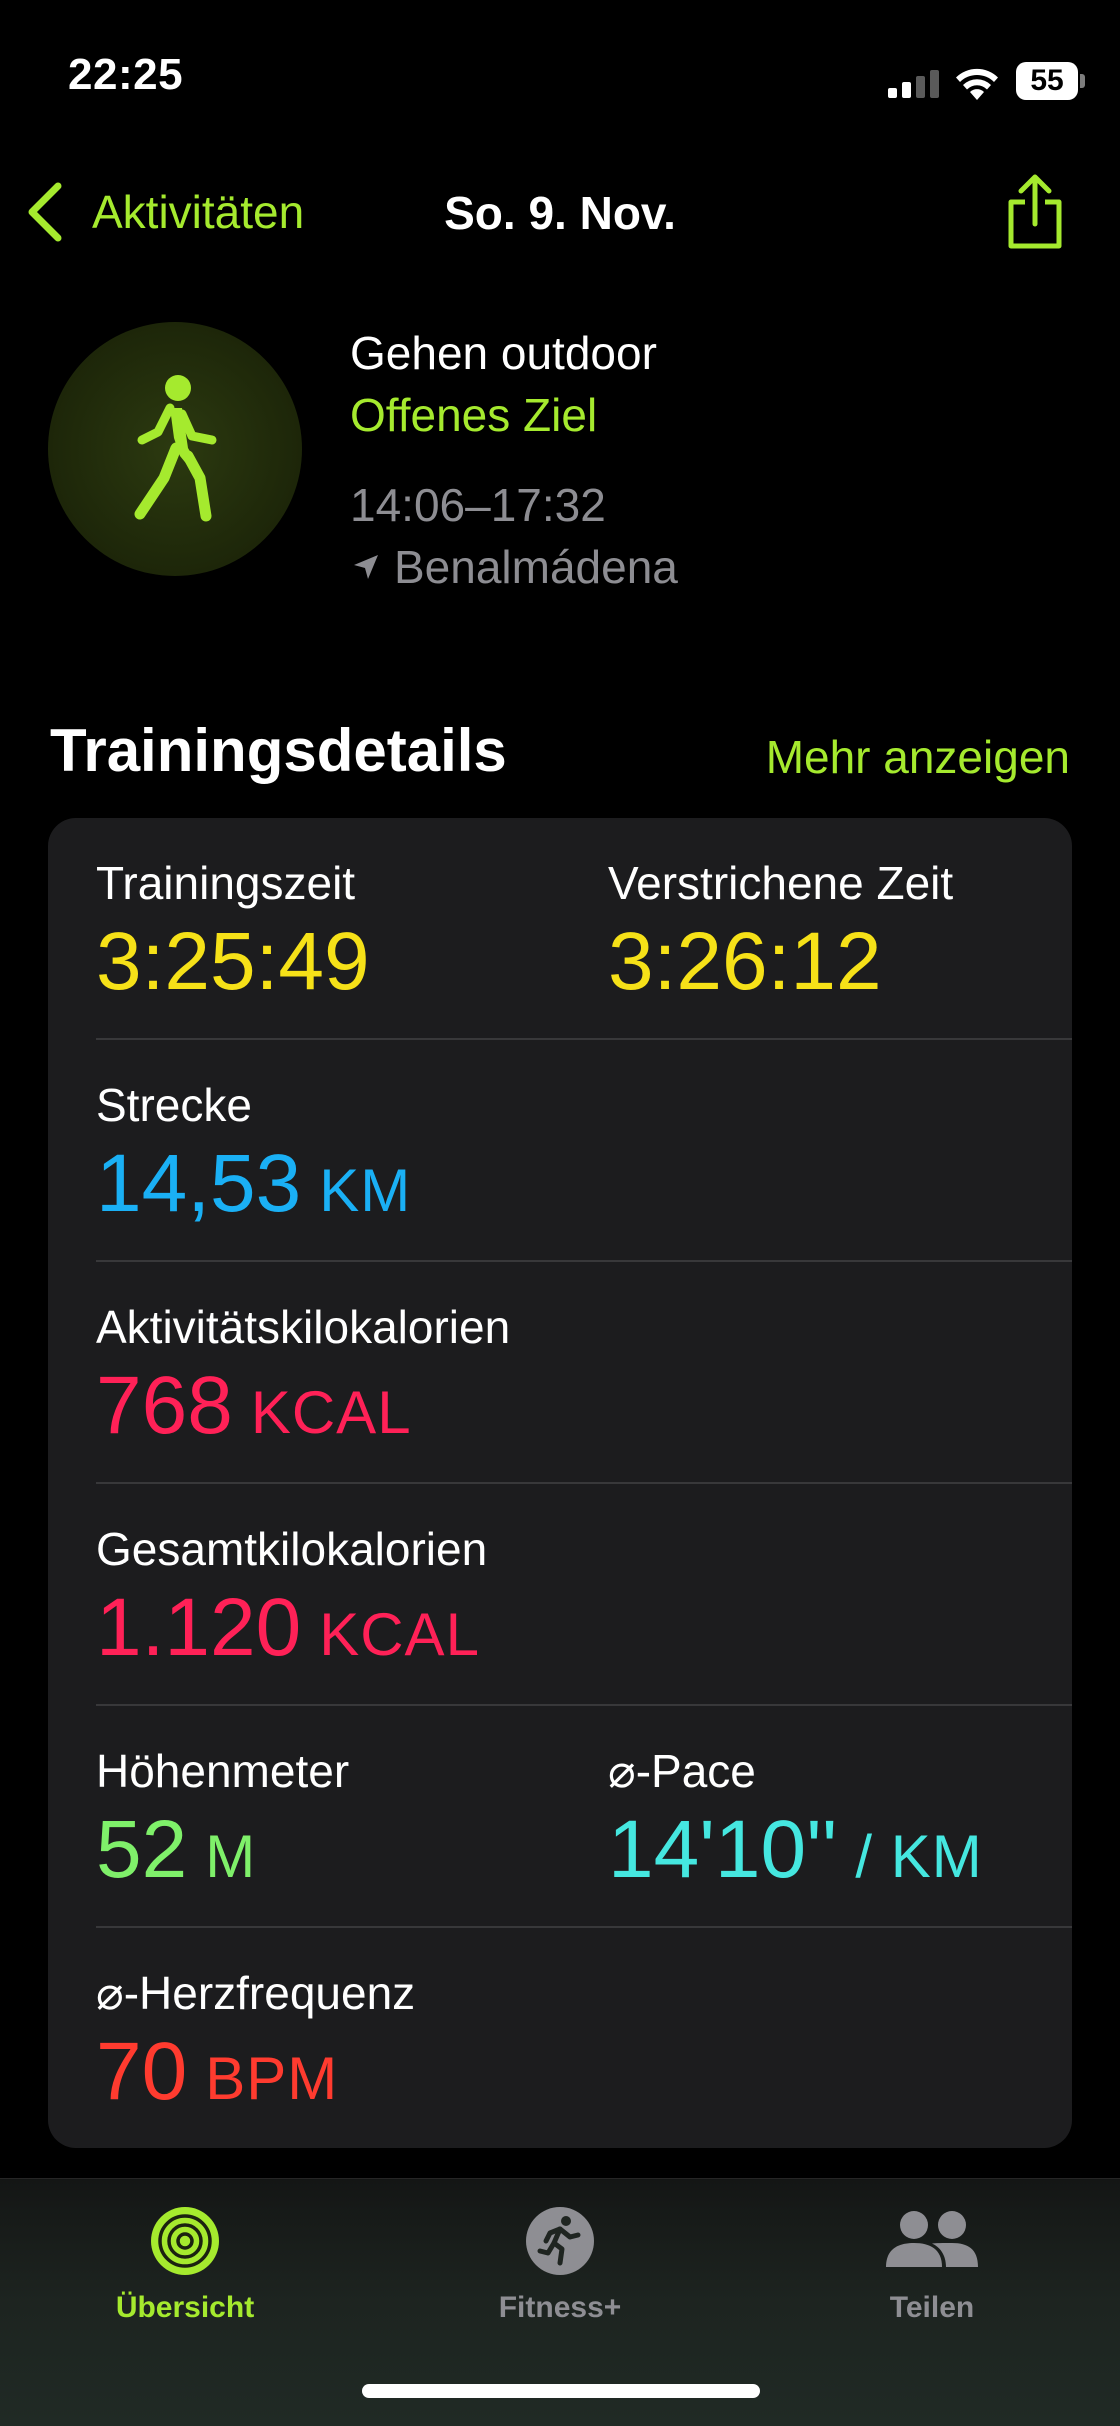 The height and width of the screenshot is (2426, 1120). I want to click on tab-label: Fitness+, so click(560, 2307).